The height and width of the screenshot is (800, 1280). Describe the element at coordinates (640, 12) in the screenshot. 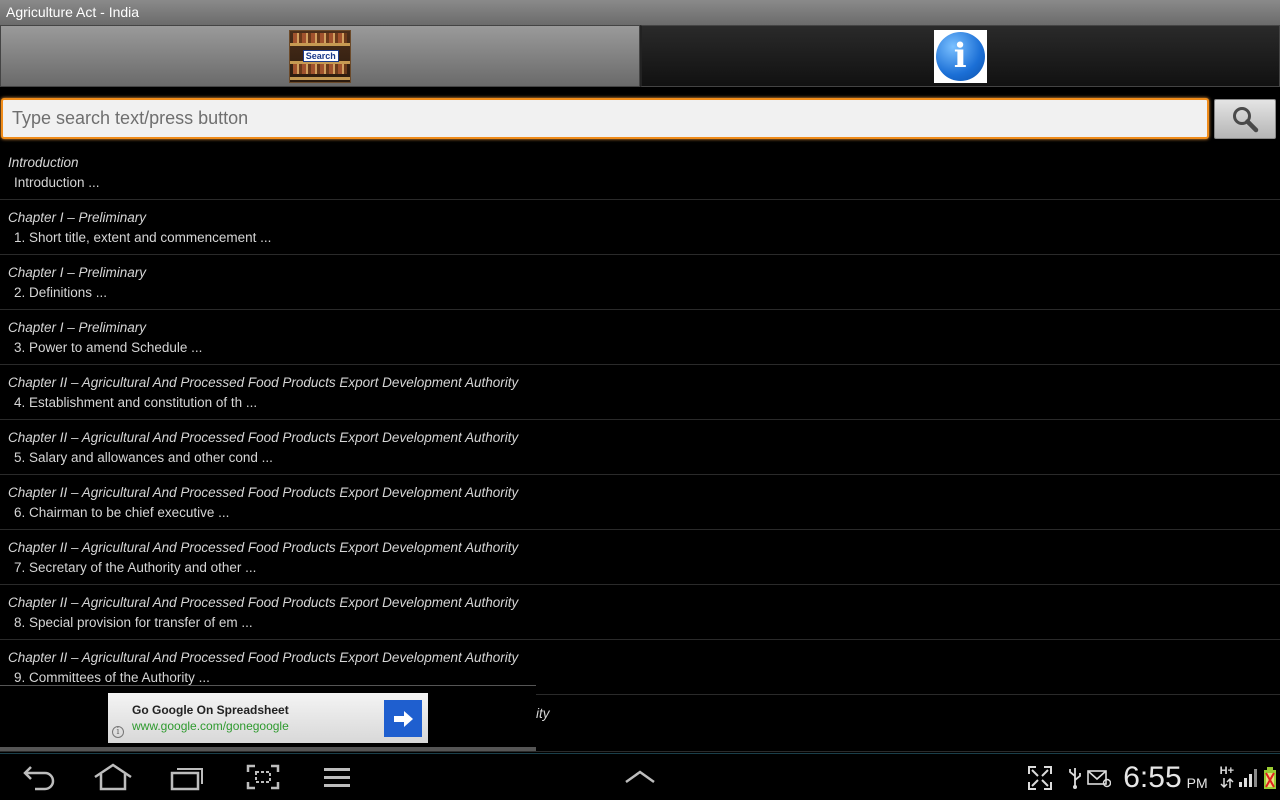

I see `app-title: Agriculture Act - India` at that location.